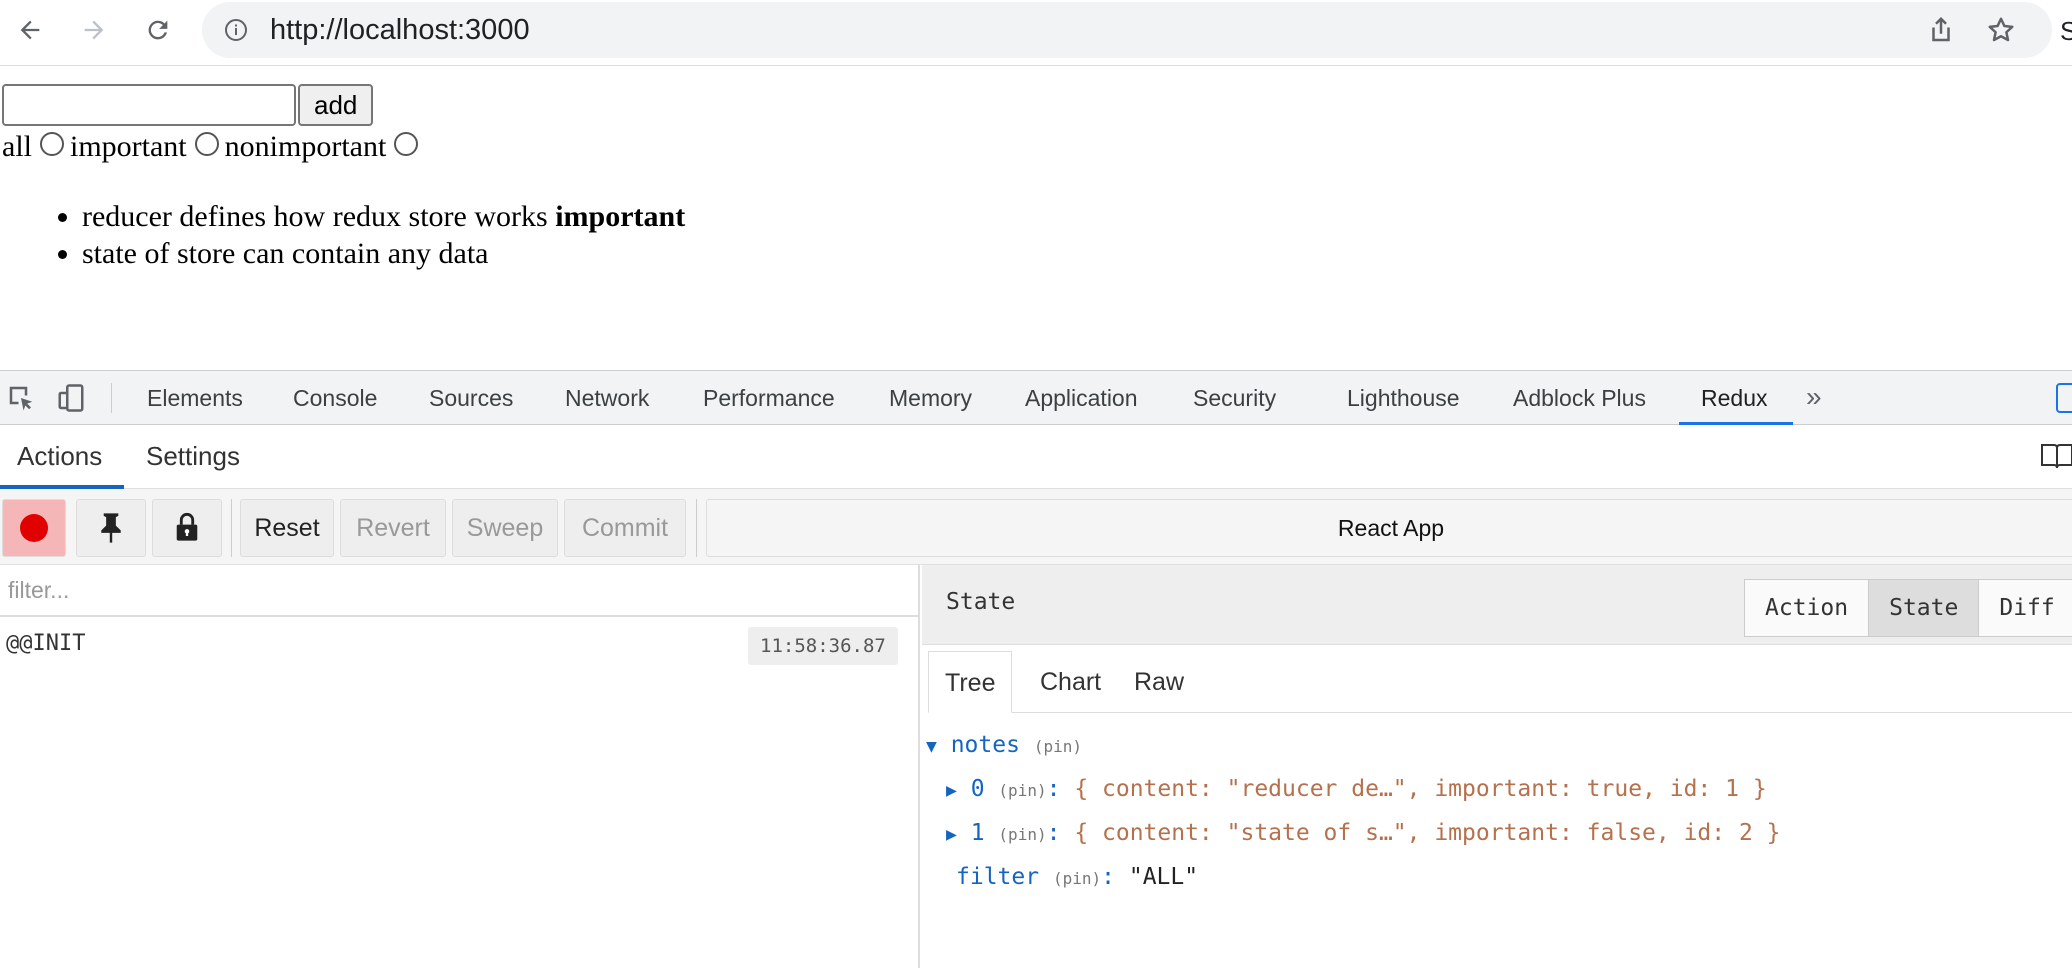  I want to click on filter-label-all: all, so click(17, 146).